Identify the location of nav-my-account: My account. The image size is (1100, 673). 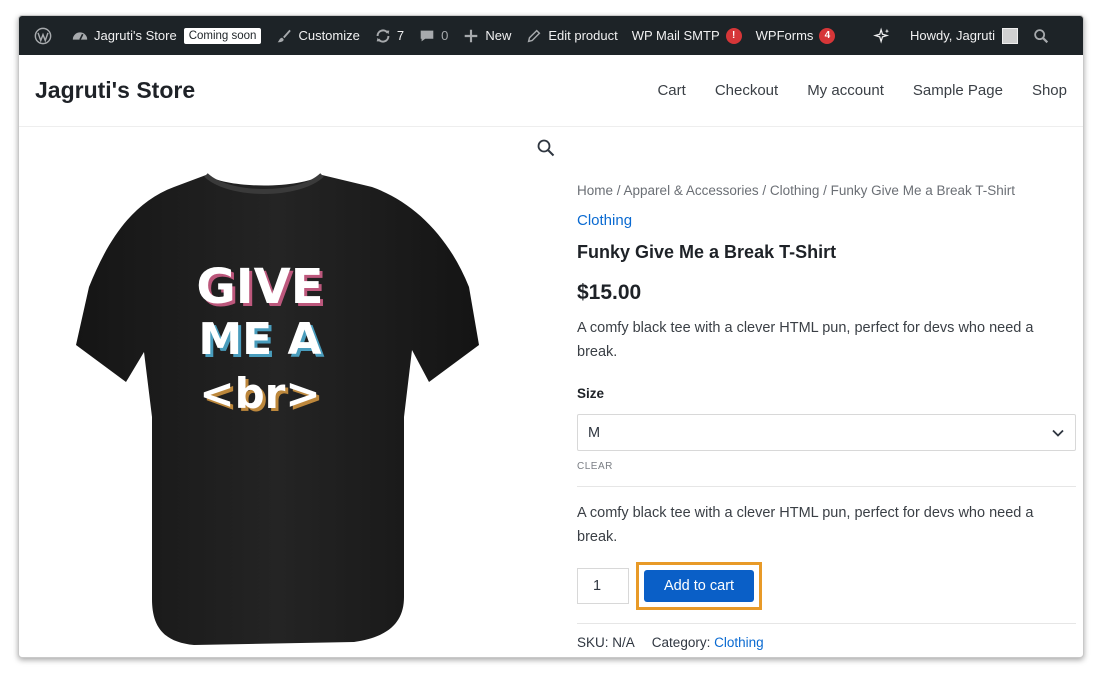
(845, 90).